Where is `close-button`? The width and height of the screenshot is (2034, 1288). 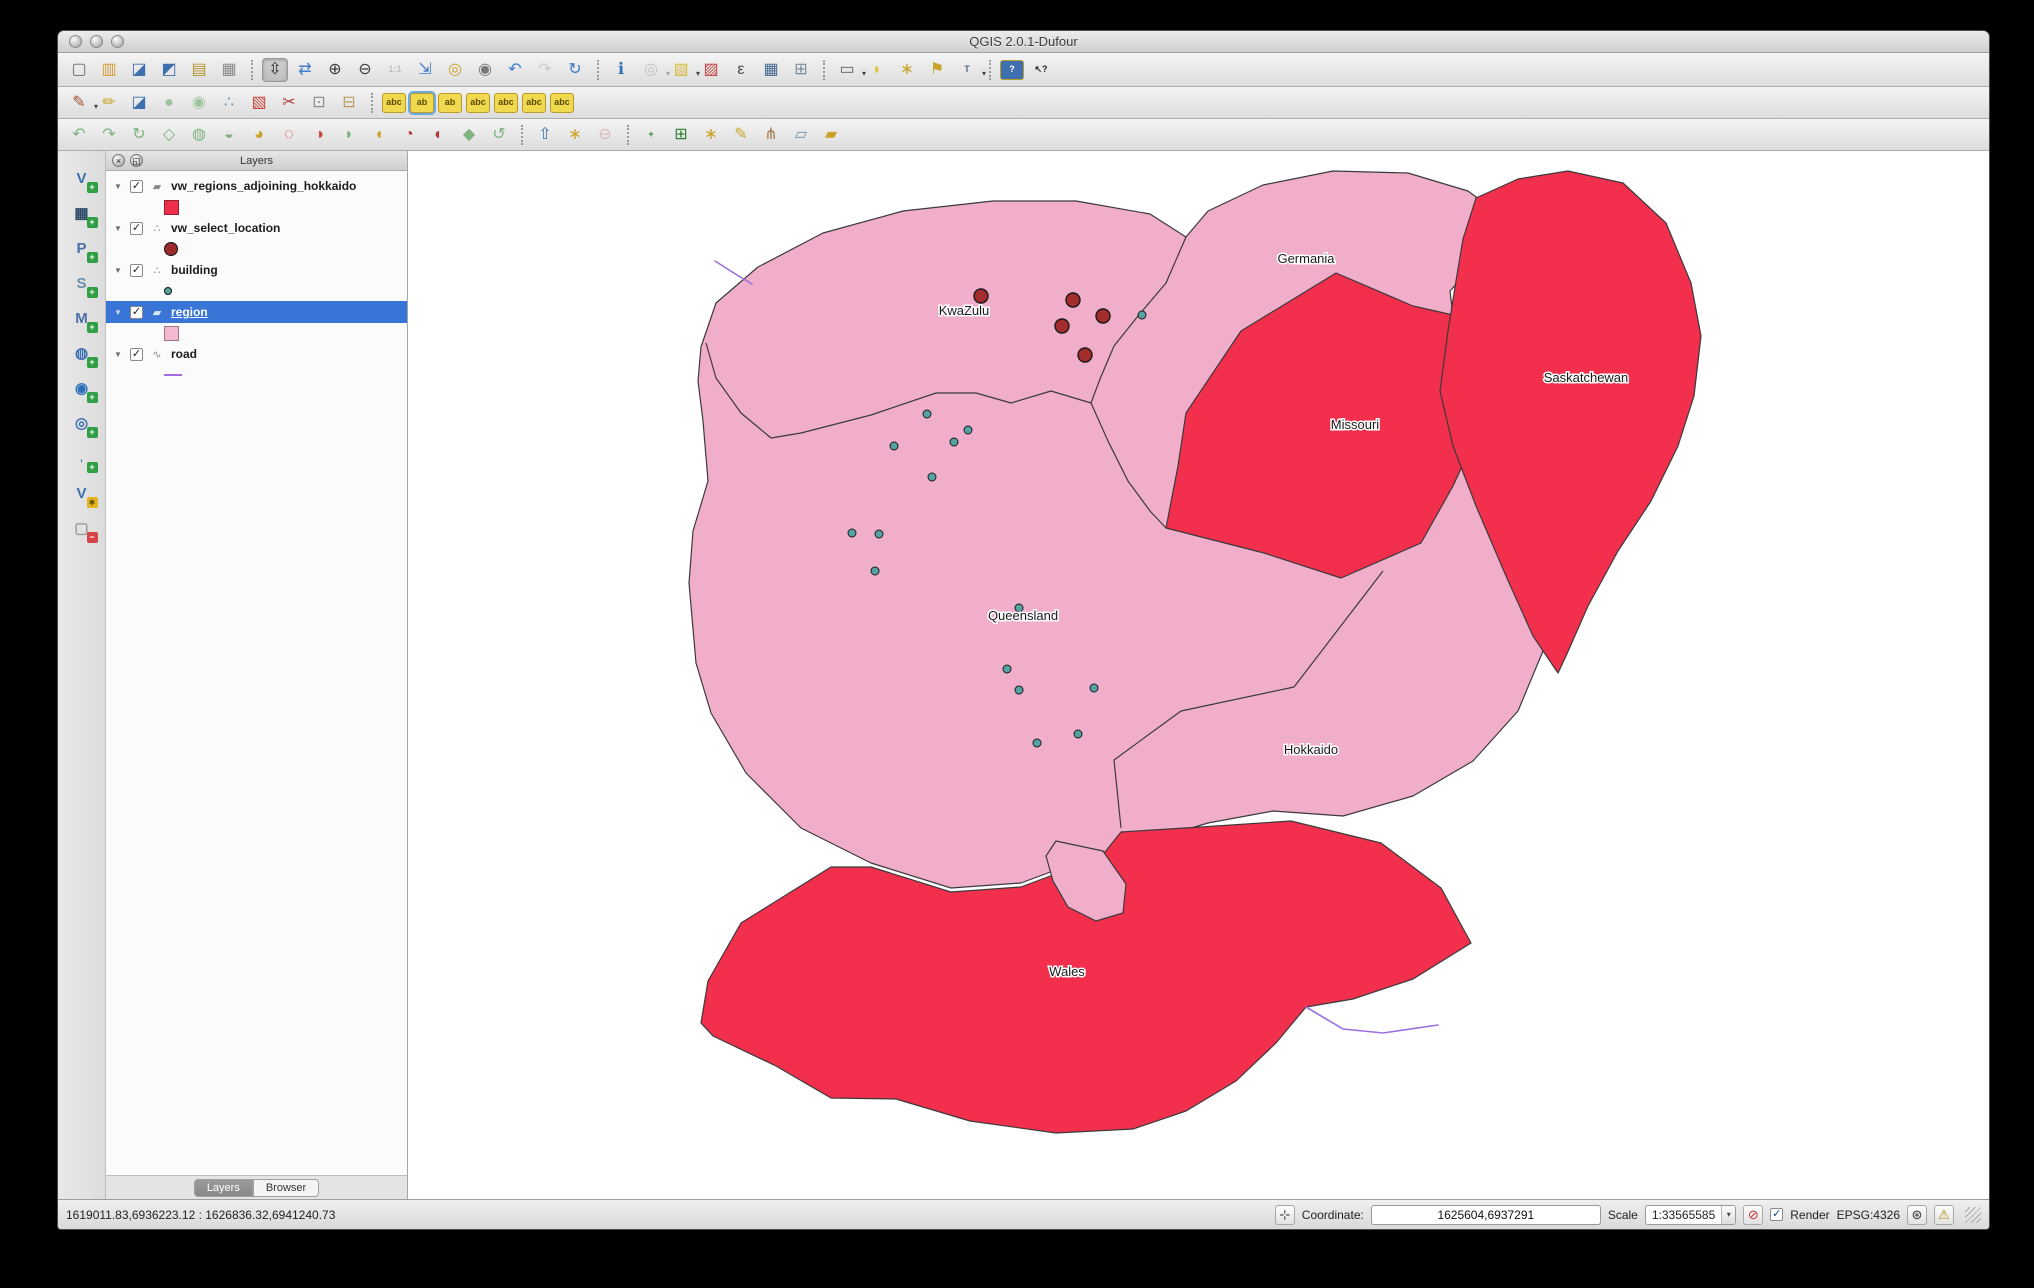 close-button is located at coordinates (75, 41).